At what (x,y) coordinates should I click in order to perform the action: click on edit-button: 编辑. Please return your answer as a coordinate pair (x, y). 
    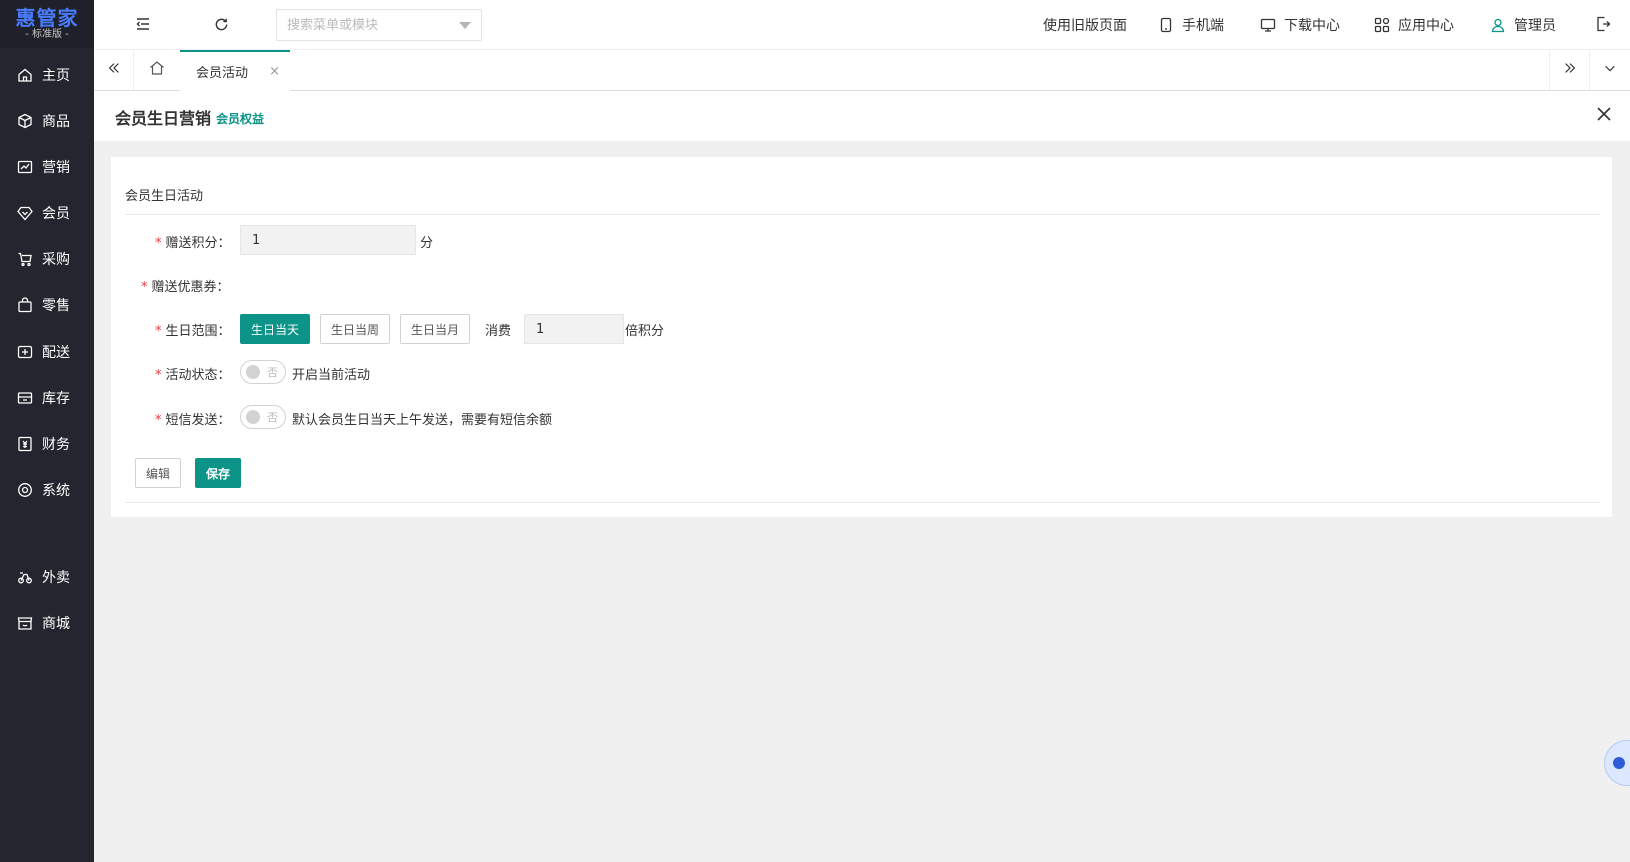
    Looking at the image, I should click on (158, 473).